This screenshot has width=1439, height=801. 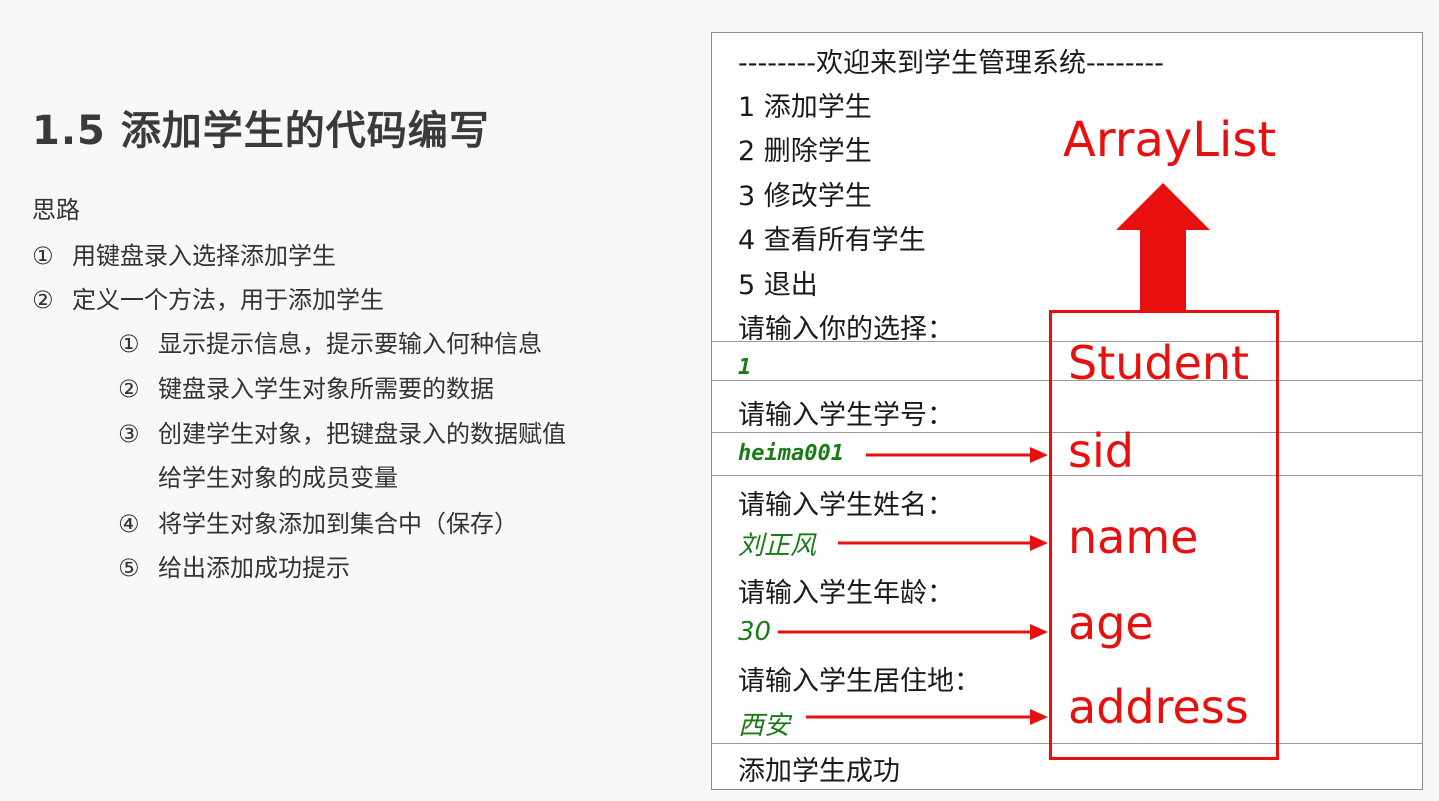 I want to click on field-age: age, so click(x=1111, y=623).